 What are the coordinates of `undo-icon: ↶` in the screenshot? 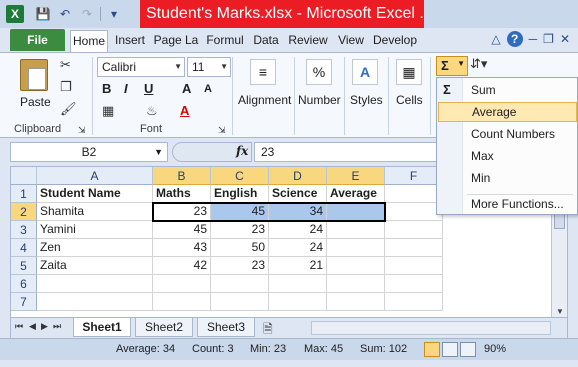 It's located at (65, 14).